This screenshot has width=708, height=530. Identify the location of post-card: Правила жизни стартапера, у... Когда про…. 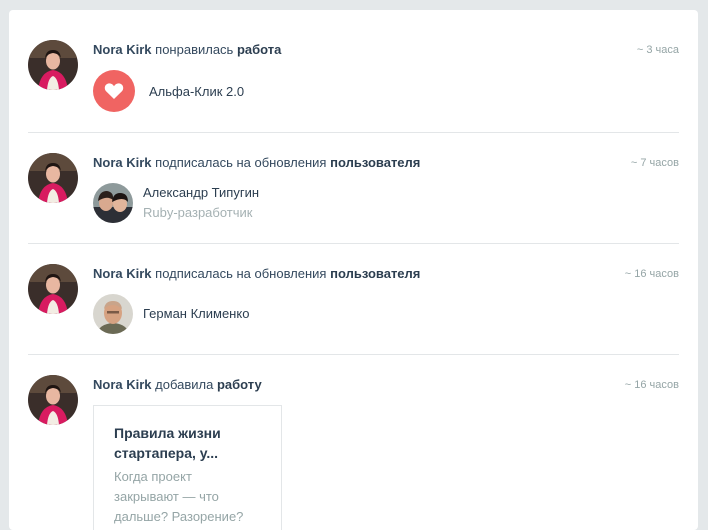
(187, 467).